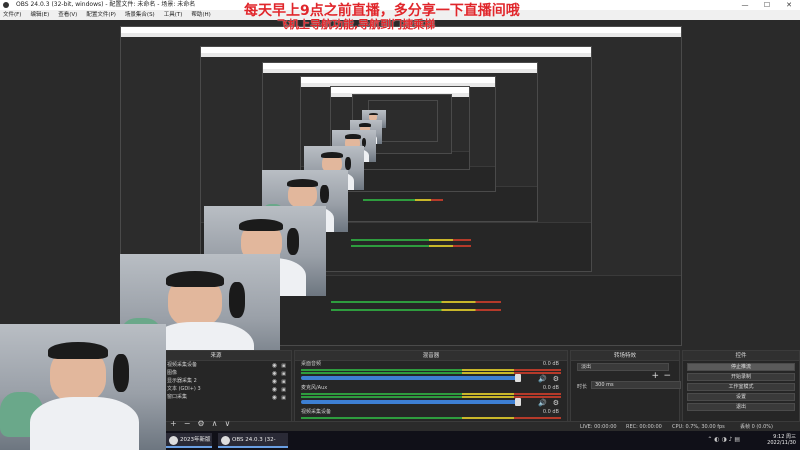 The width and height of the screenshot is (800, 450). I want to click on settings-button: 设置, so click(741, 397).